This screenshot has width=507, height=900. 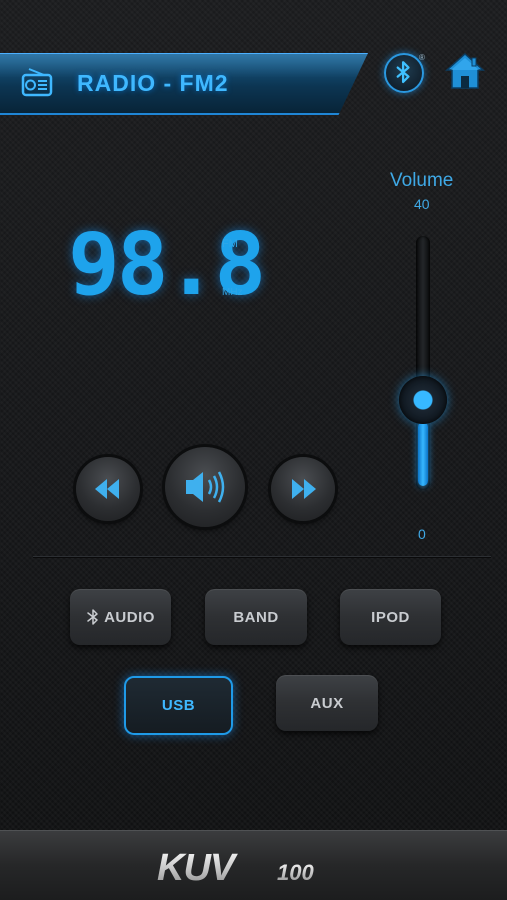 What do you see at coordinates (422, 180) in the screenshot?
I see `volume-label: Volume` at bounding box center [422, 180].